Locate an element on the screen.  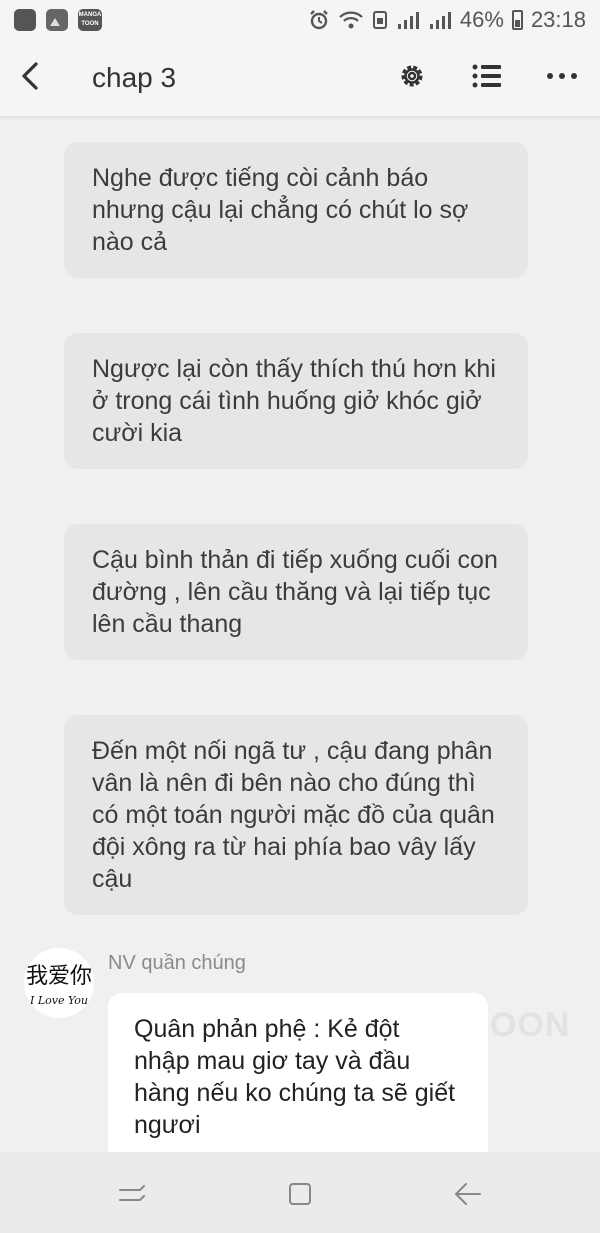
recent-apps-icon is located at coordinates (132, 1193).